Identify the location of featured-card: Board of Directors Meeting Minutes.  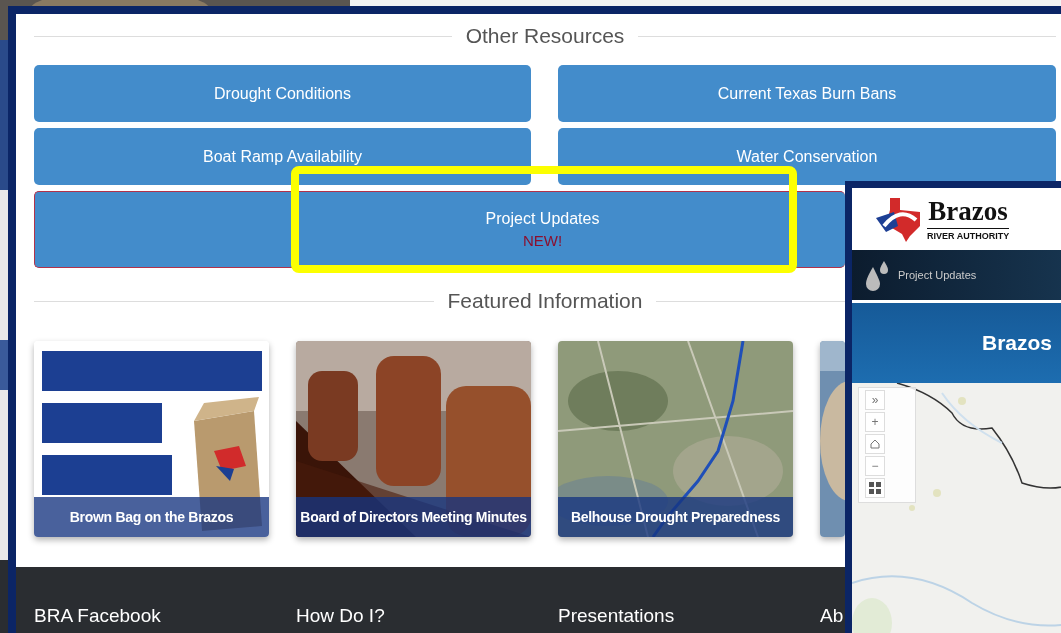
(413, 439).